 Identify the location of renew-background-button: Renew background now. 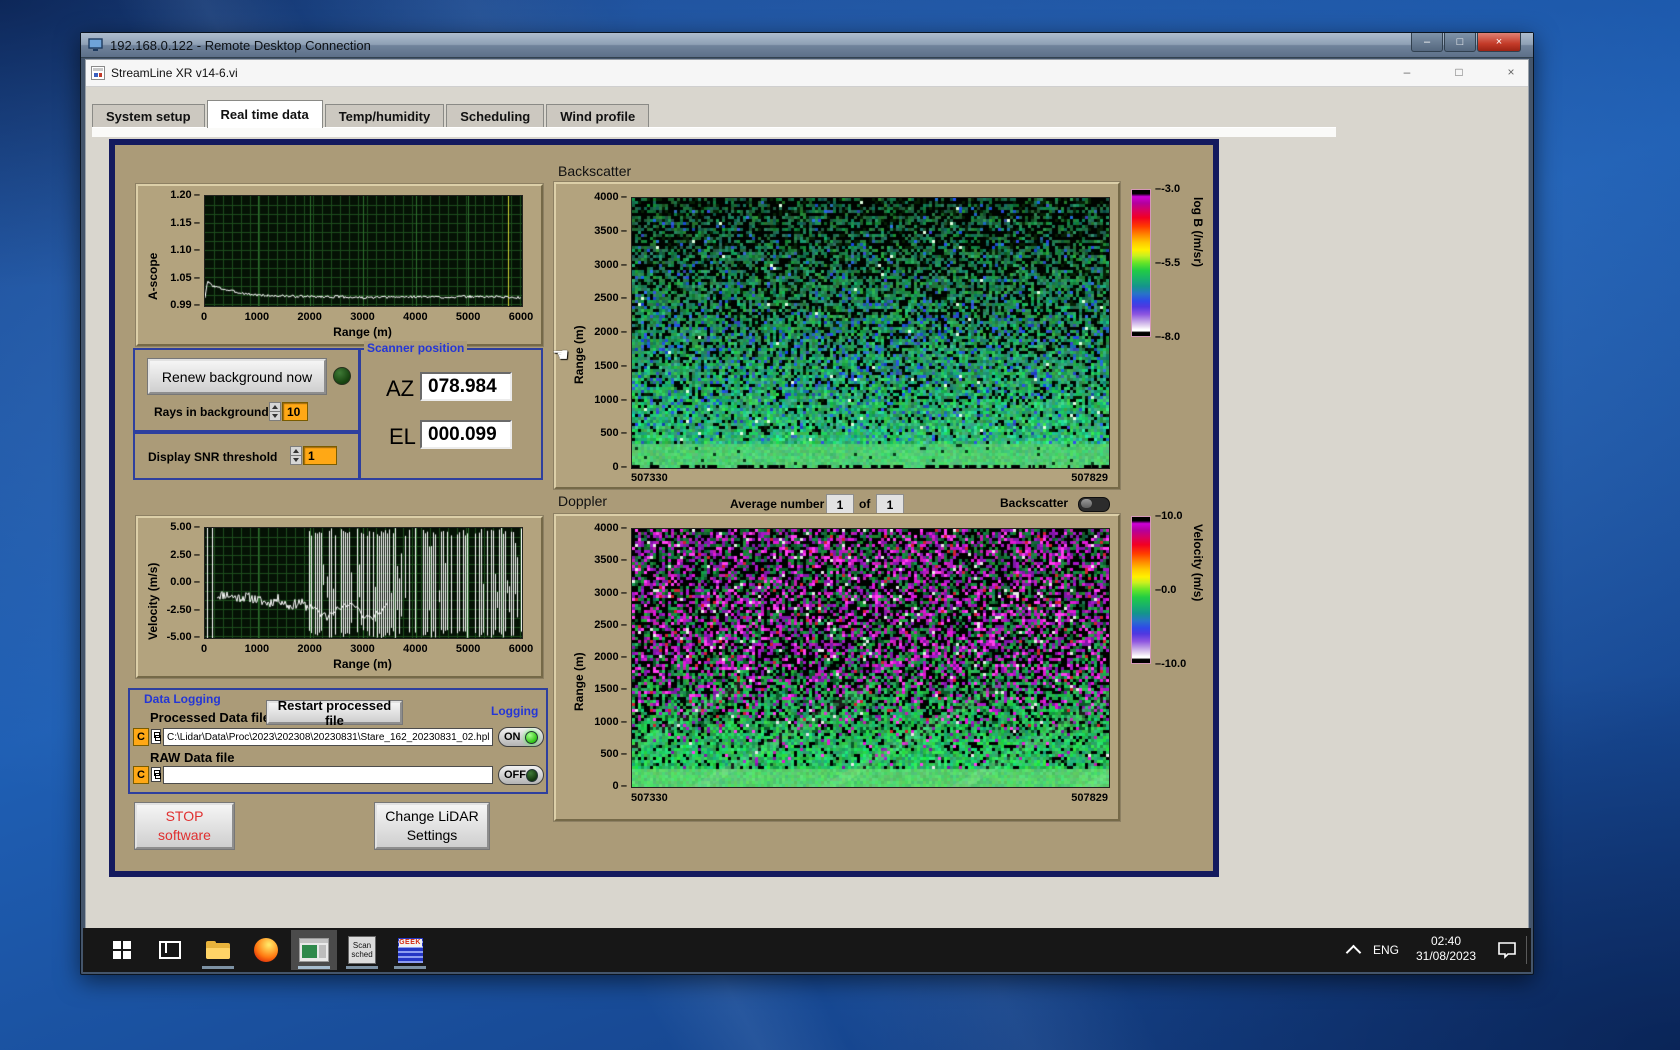
(237, 376).